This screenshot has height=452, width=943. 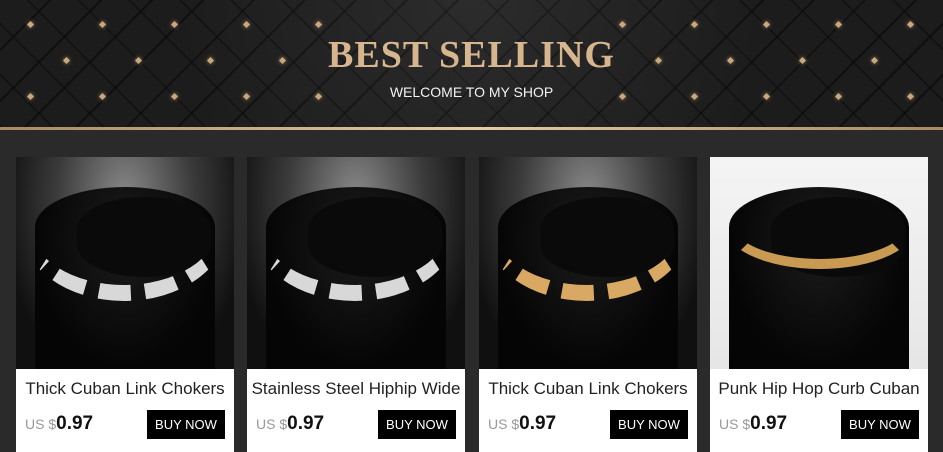 I want to click on banner-subtitle: WELCOME TO MY SHOP, so click(x=471, y=92).